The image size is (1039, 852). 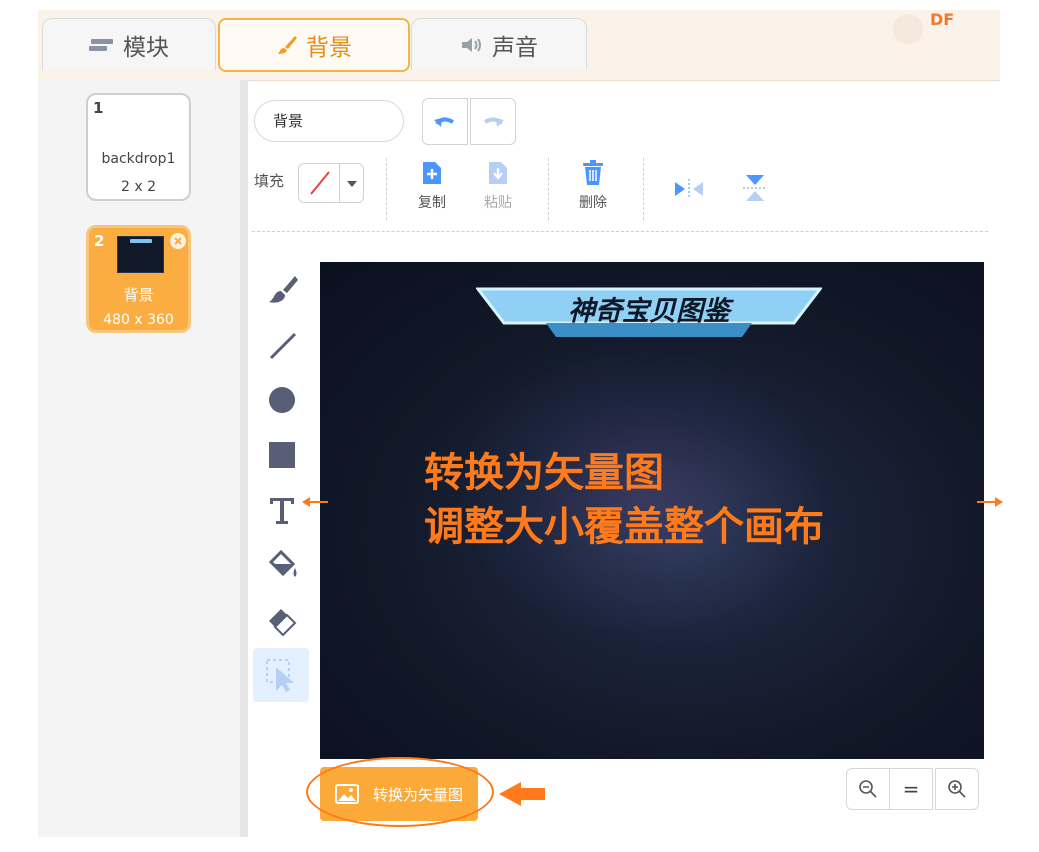 What do you see at coordinates (320, 183) in the screenshot?
I see `no-fill-icon` at bounding box center [320, 183].